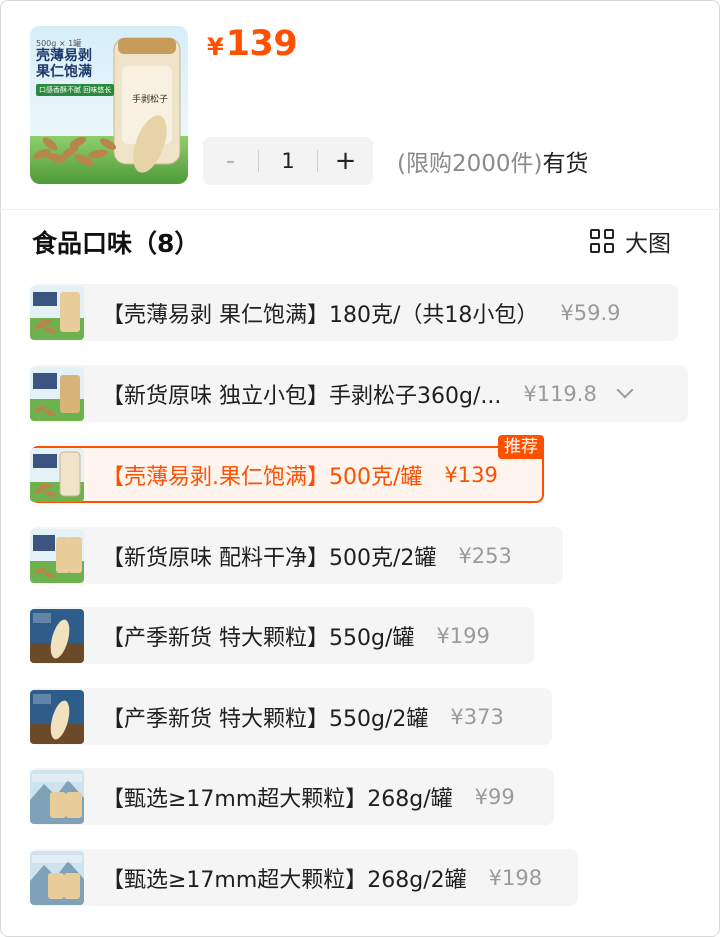  I want to click on option-price: ¥139, so click(471, 474).